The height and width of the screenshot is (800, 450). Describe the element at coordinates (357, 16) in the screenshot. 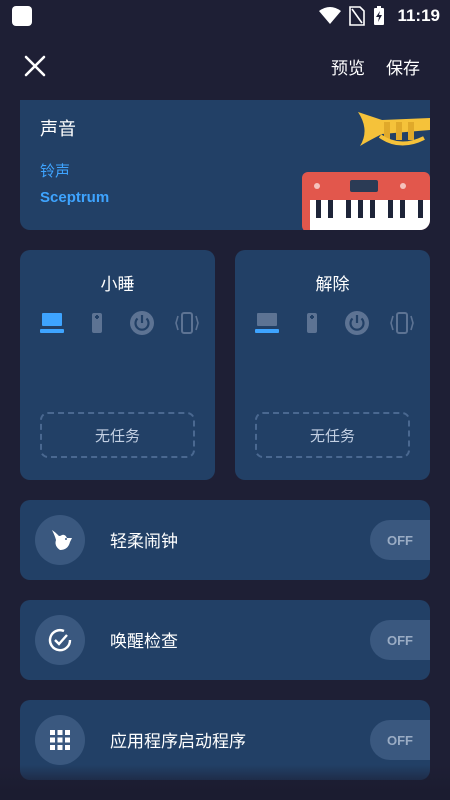

I see `no-sim-icon` at that location.